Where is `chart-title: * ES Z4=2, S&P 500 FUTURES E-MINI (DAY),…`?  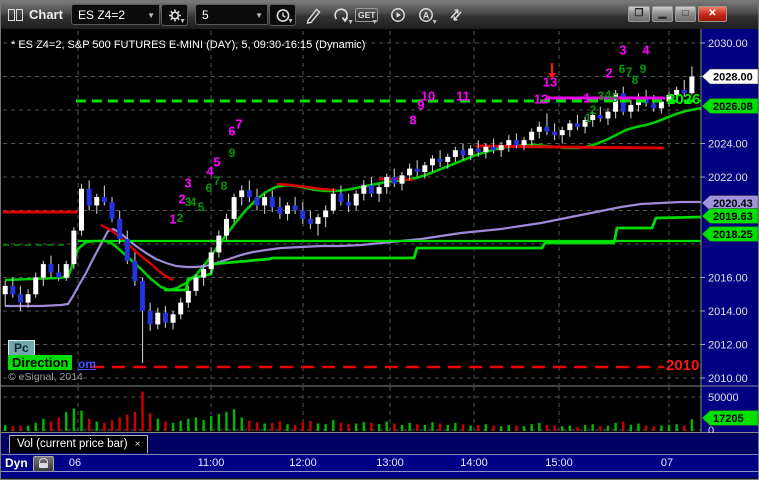 chart-title: * ES Z4=2, S&P 500 FUTURES E-MINI (DAY),… is located at coordinates (188, 45).